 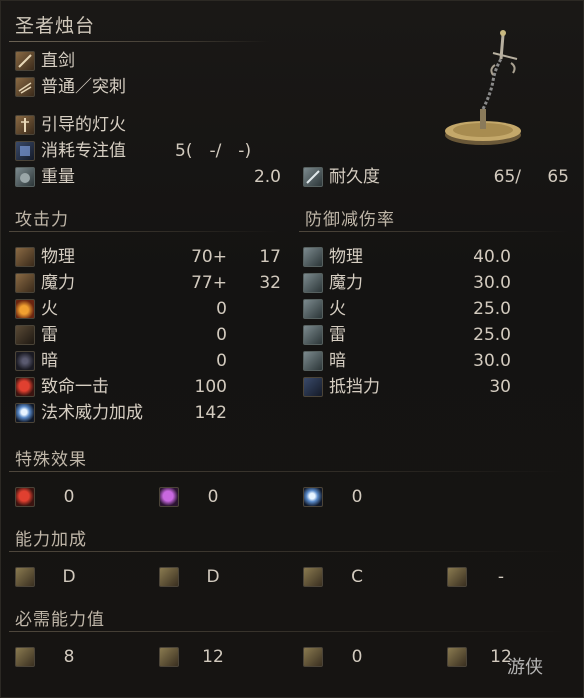 I want to click on defense-section-title: 防御减伤率, so click(x=350, y=220).